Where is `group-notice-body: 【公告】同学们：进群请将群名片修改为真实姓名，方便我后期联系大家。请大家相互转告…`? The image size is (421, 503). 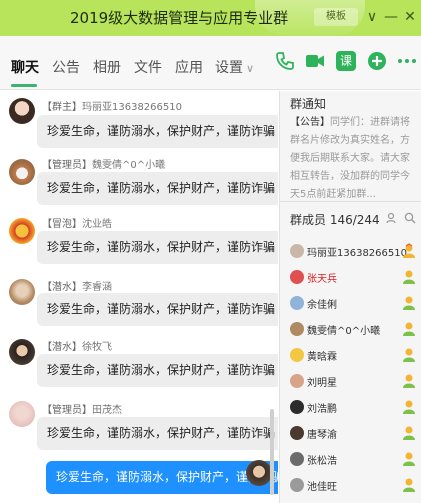 group-notice-body: 【公告】同学们：进群请将群名片修改为真实姓名，方便我后期联系大家。请大家相互转告… is located at coordinates (354, 159).